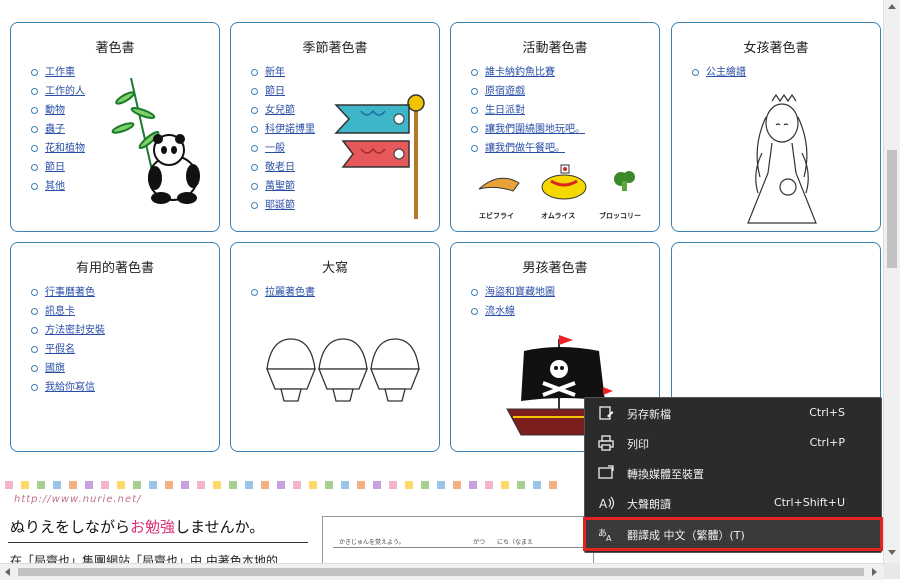 This screenshot has width=900, height=580. Describe the element at coordinates (158, 542) in the screenshot. I see `divider` at that location.